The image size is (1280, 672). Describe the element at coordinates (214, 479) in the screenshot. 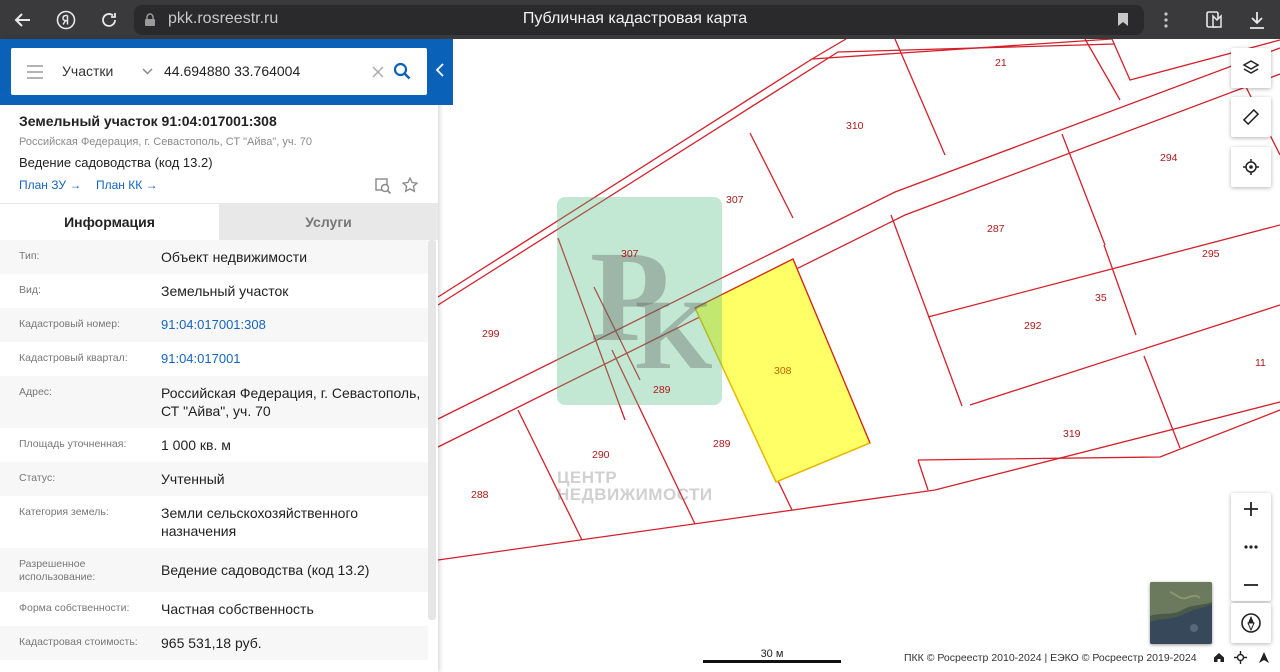

I see `info-row-status: Статус: Учтенный` at that location.